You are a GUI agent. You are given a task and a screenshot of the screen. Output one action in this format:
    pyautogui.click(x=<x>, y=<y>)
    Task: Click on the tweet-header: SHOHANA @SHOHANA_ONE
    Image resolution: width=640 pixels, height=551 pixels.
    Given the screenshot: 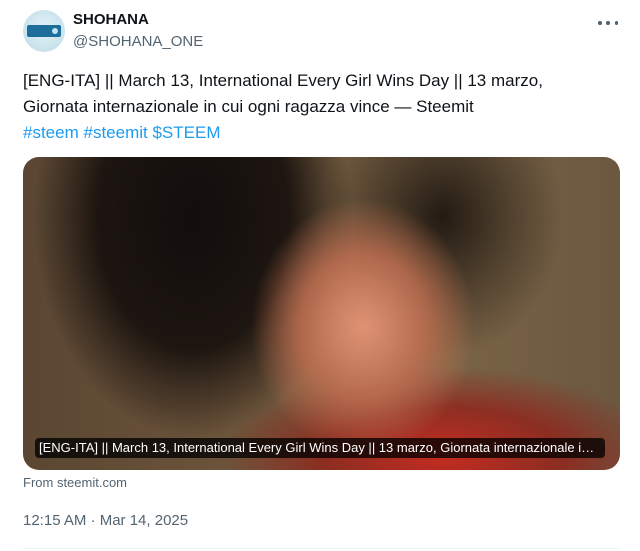 What is the action you would take?
    pyautogui.click(x=113, y=31)
    